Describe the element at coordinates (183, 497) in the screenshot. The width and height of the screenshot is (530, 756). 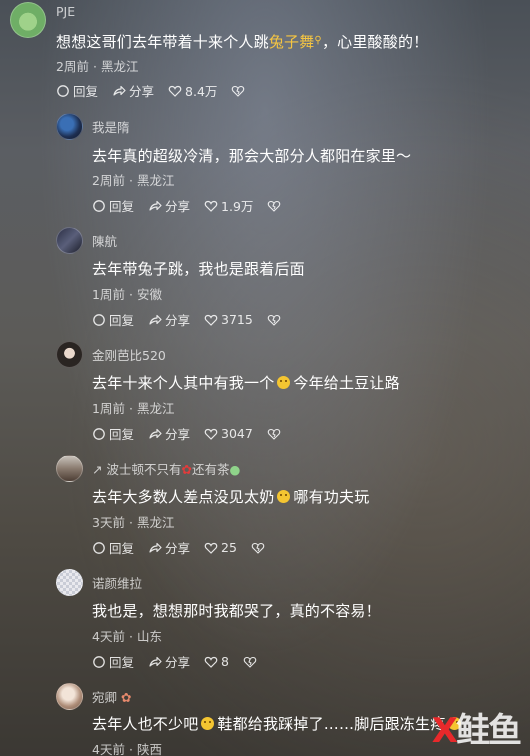
I see `reply-text-part: 去年大多数人差点没见太奶` at that location.